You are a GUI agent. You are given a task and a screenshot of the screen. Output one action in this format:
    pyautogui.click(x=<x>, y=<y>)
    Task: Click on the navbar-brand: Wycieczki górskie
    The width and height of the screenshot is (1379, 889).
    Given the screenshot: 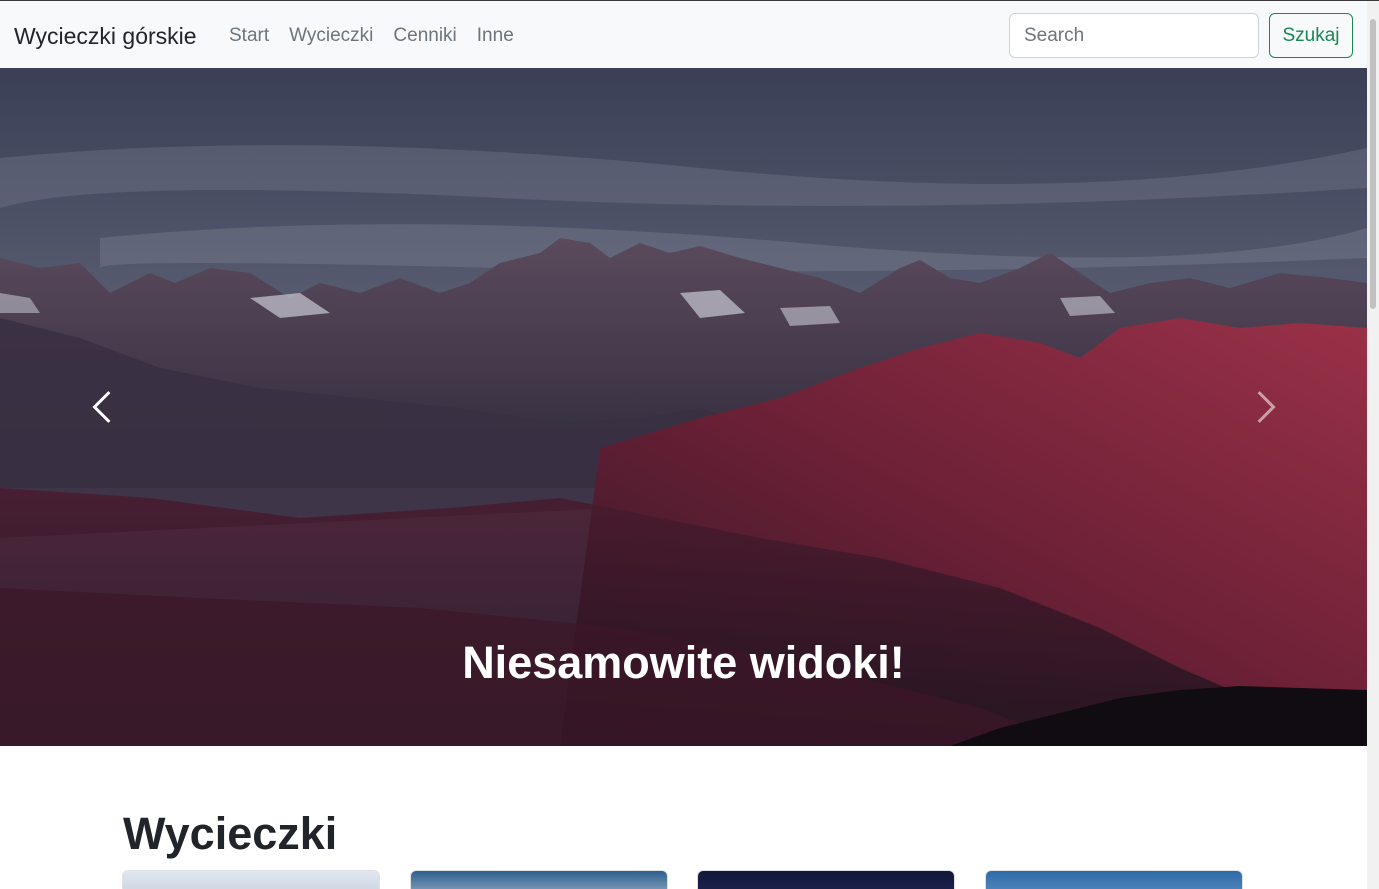 What is the action you would take?
    pyautogui.click(x=105, y=36)
    